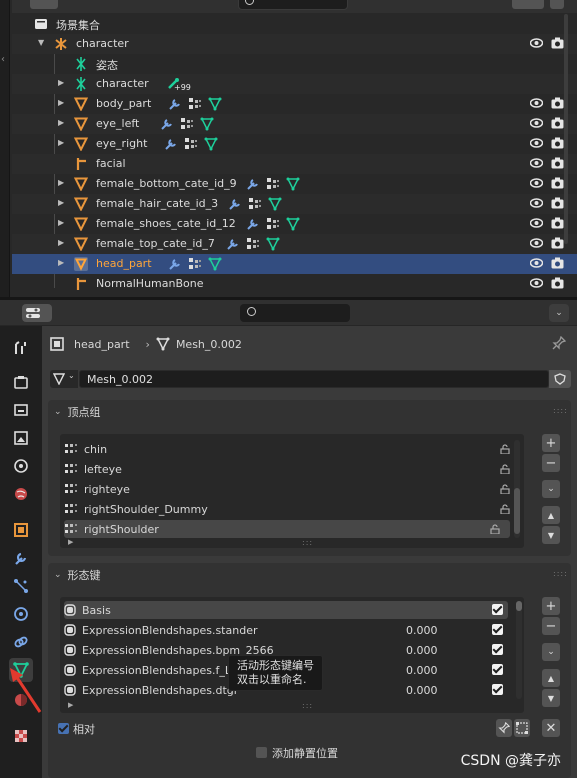  I want to click on outliner-row-facial: facial, so click(294, 164).